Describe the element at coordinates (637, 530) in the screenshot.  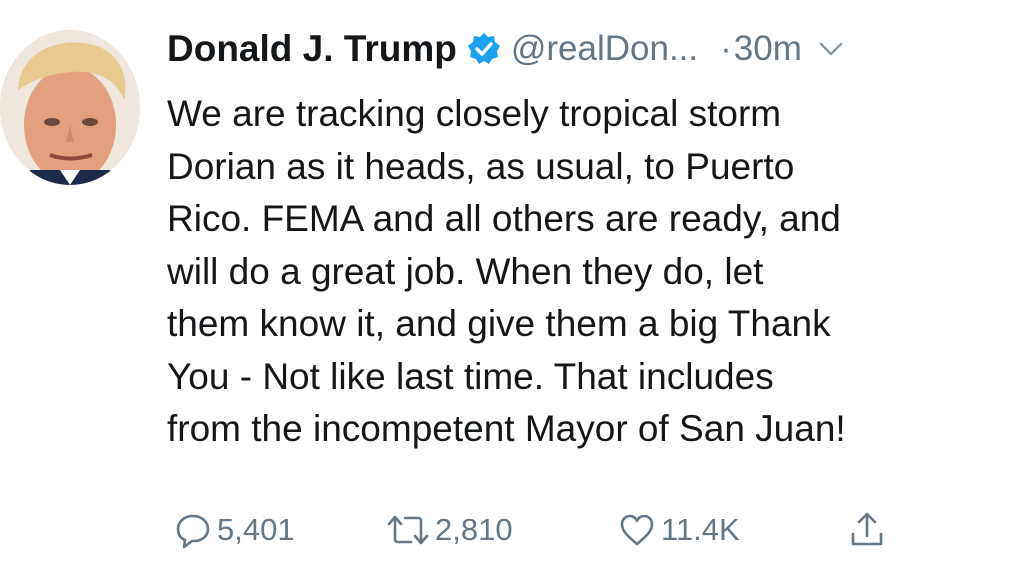
I see `heart-icon` at that location.